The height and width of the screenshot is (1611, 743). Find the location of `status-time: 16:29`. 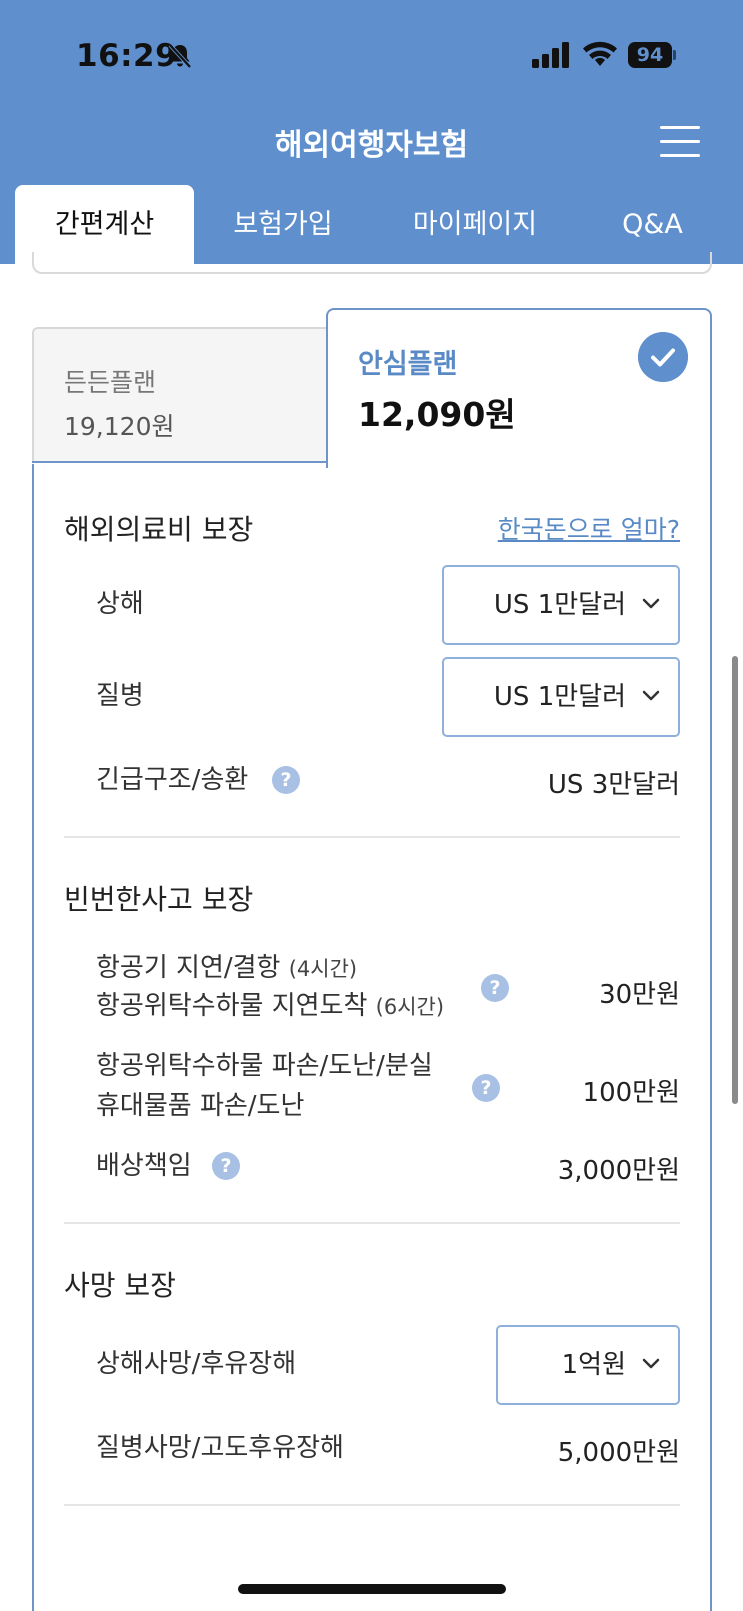

status-time: 16:29 is located at coordinates (127, 56).